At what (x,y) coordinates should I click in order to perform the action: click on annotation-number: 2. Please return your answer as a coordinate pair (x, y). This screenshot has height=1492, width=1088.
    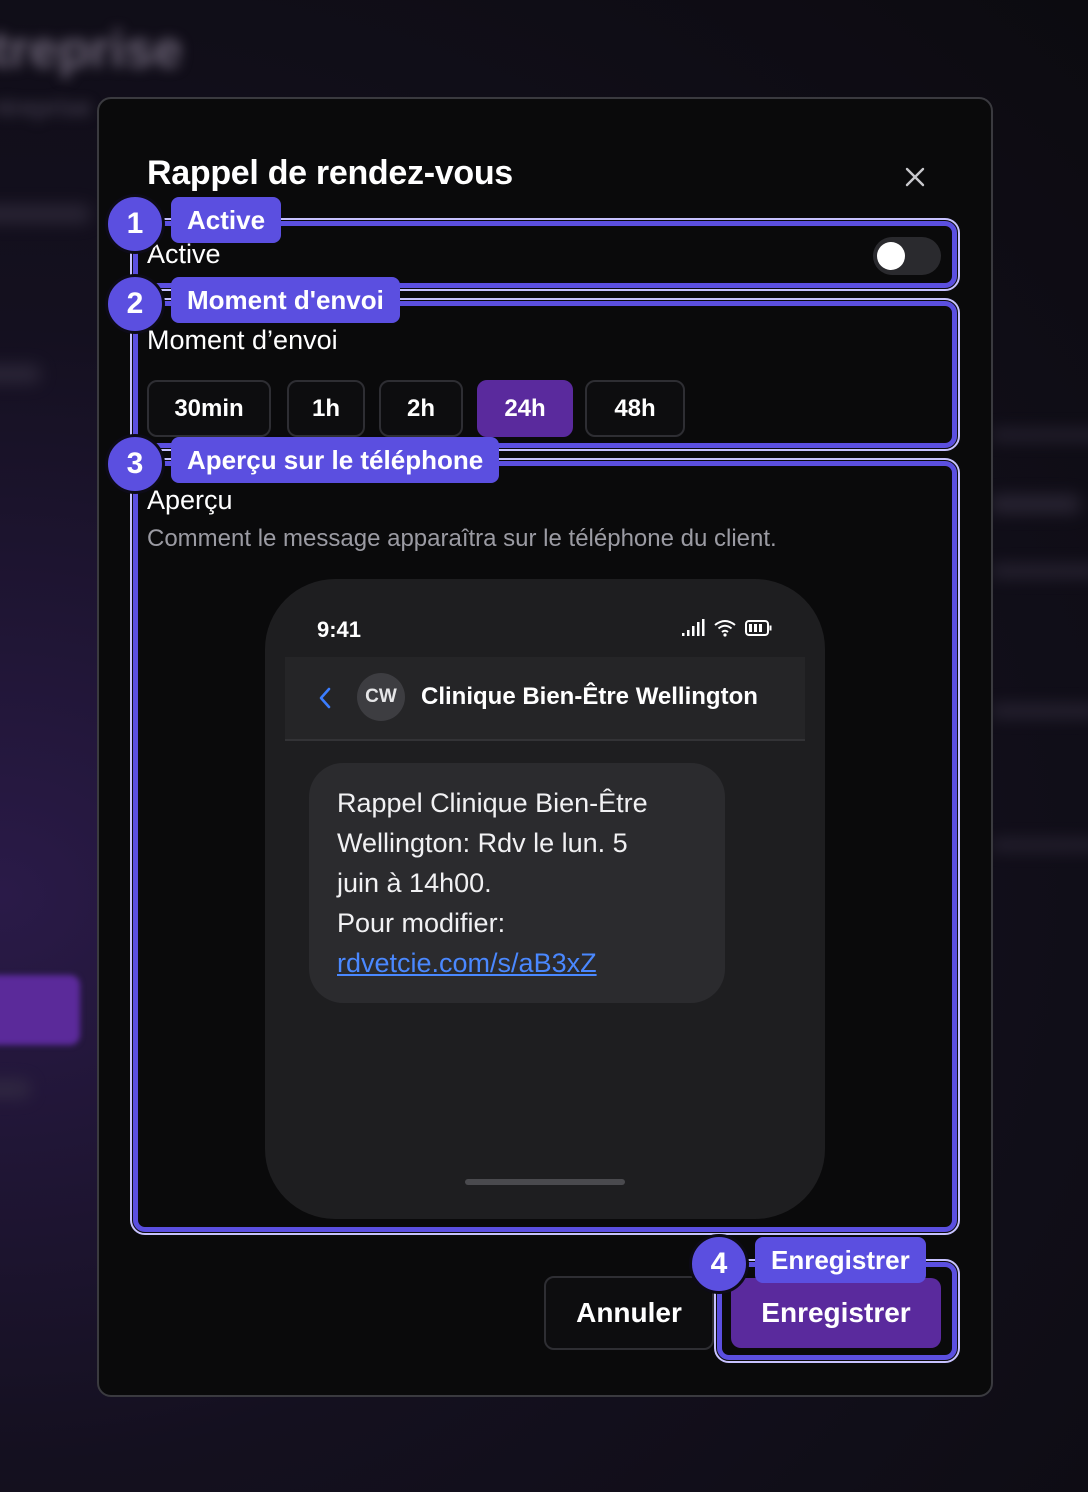
    Looking at the image, I should click on (135, 304).